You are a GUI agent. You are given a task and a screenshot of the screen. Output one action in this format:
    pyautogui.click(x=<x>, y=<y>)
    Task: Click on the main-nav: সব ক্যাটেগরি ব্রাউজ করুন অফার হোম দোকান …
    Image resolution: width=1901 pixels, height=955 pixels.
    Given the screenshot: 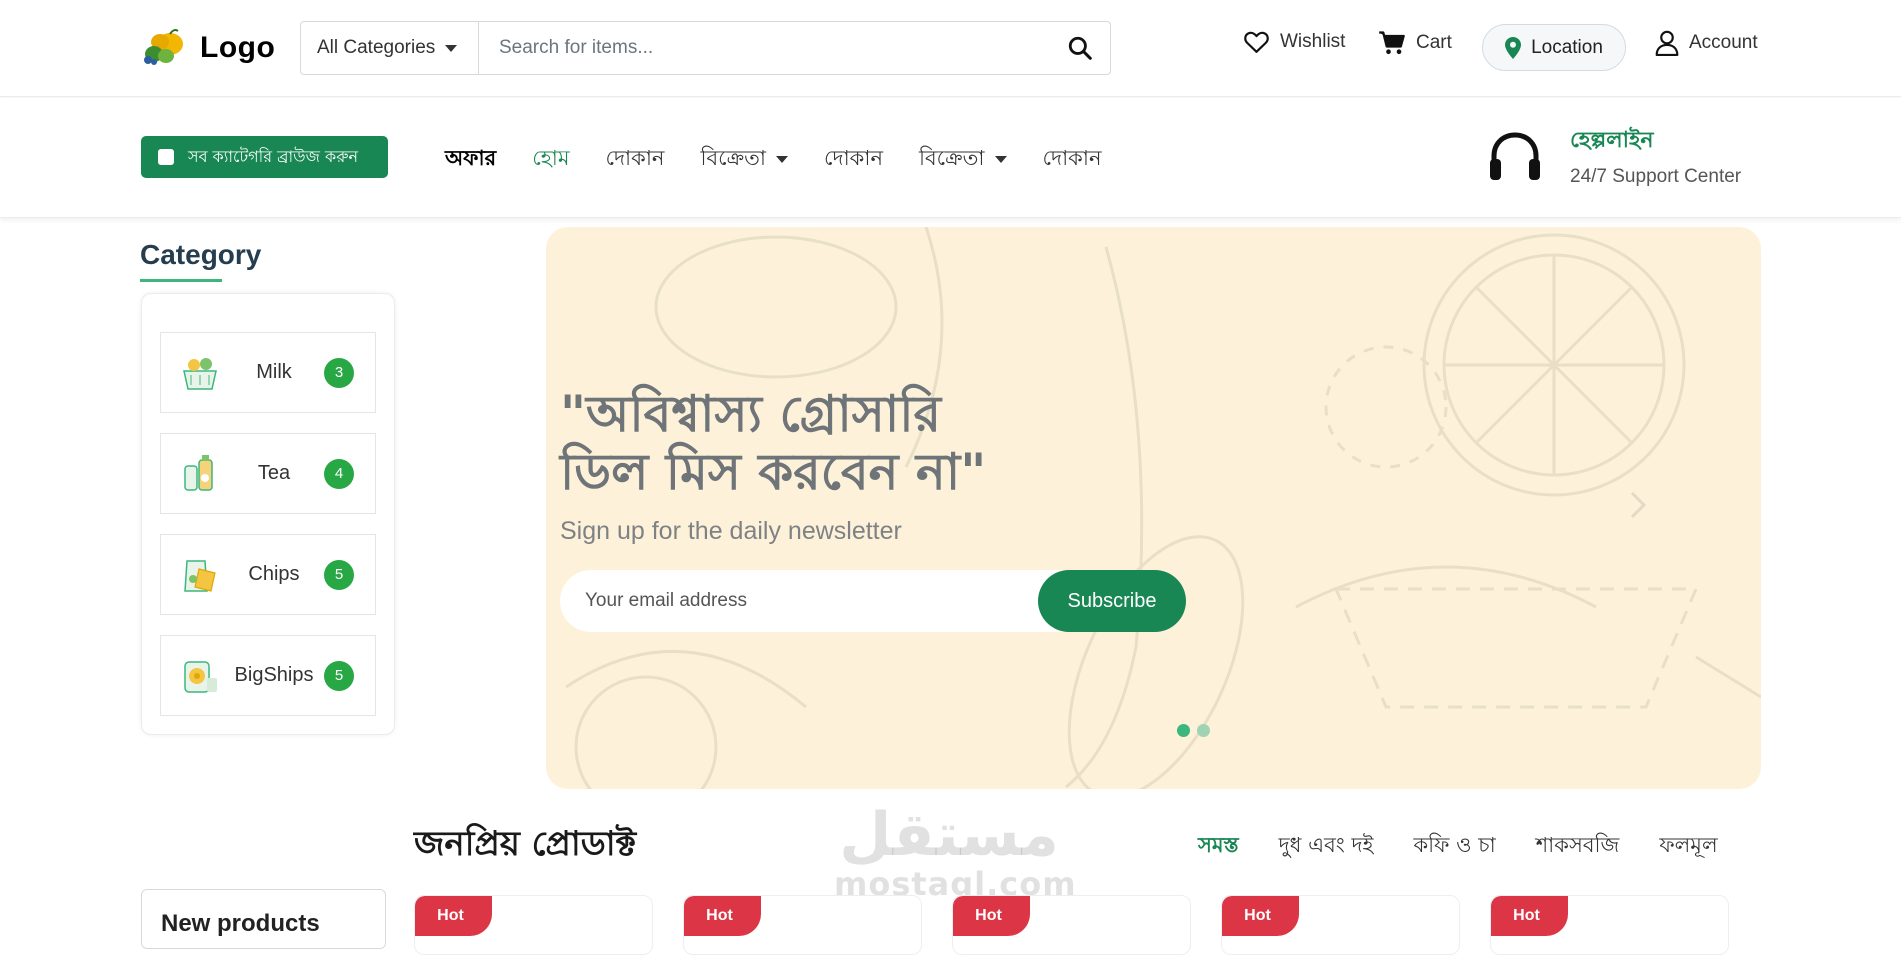 What is the action you would take?
    pyautogui.click(x=950, y=158)
    